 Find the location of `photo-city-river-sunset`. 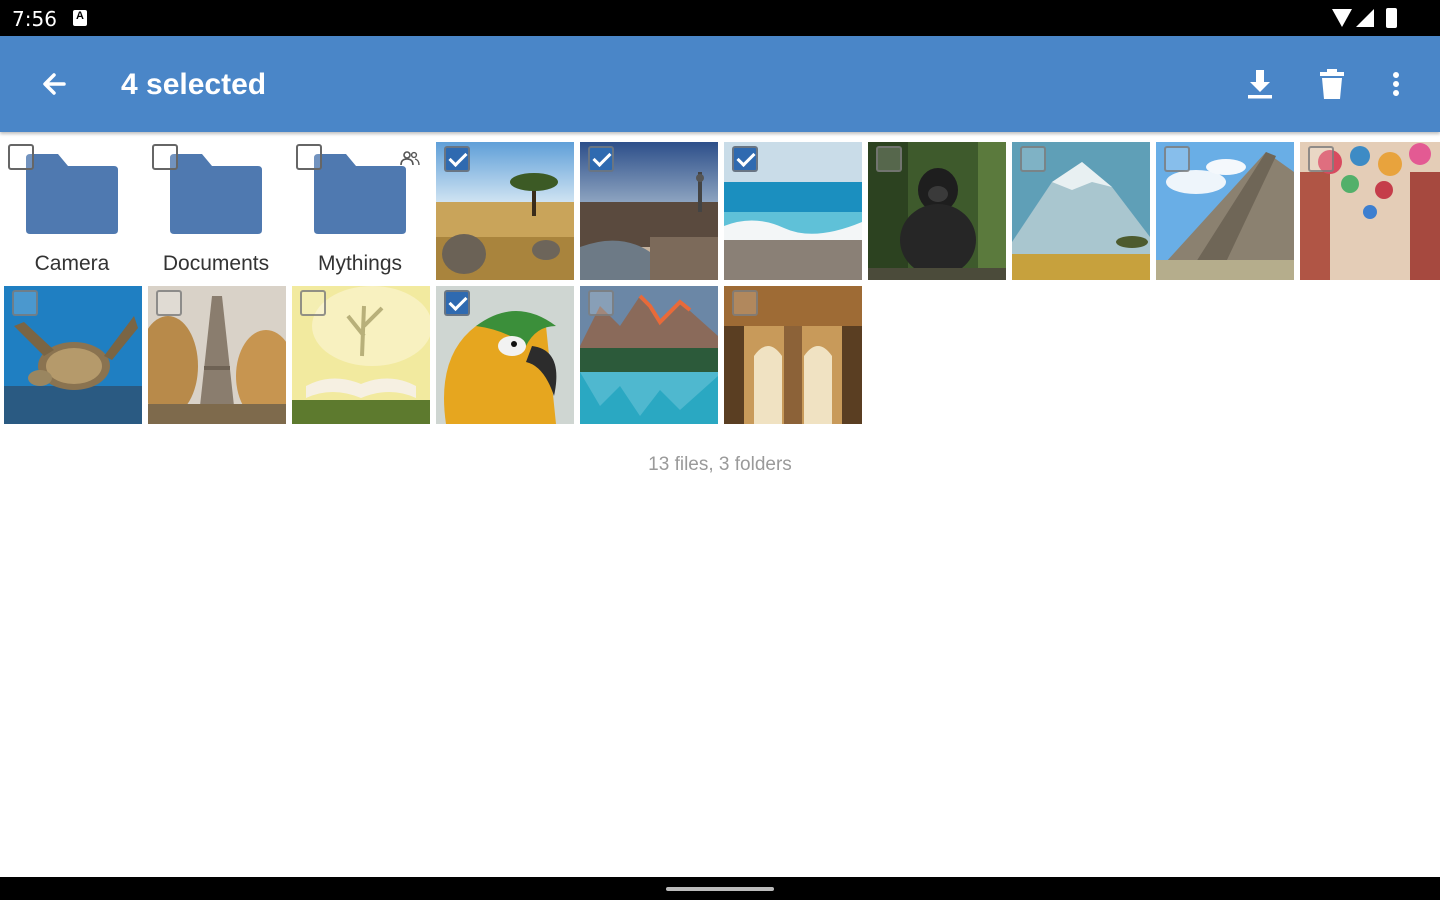

photo-city-river-sunset is located at coordinates (649, 211).